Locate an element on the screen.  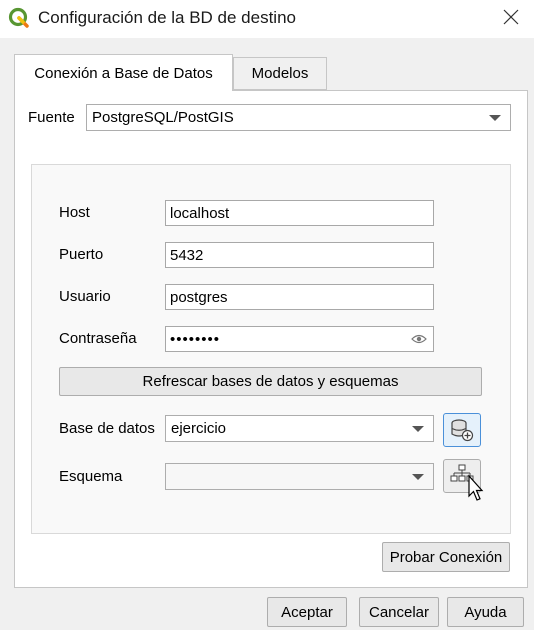
tab-models: Modelos is located at coordinates (280, 73).